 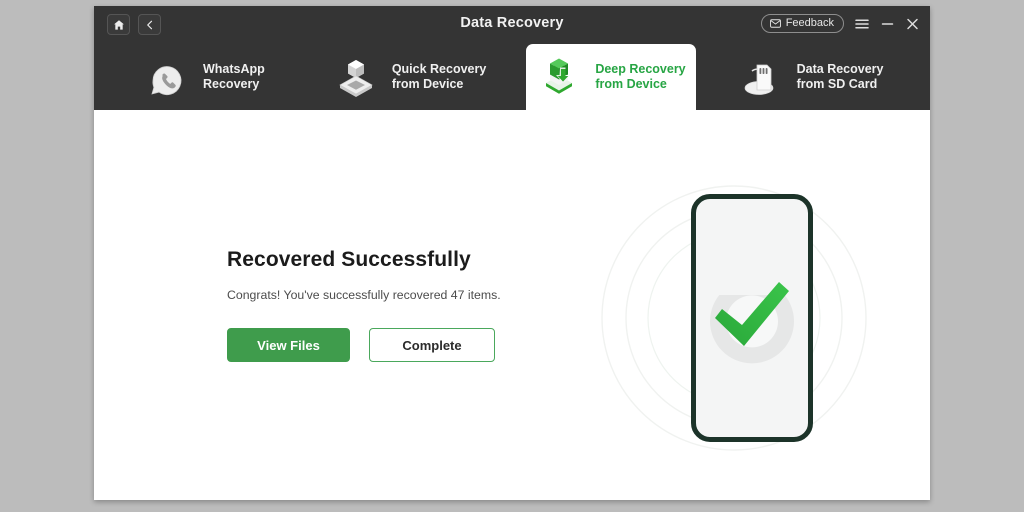 I want to click on feedback-button: Feedback, so click(x=802, y=23).